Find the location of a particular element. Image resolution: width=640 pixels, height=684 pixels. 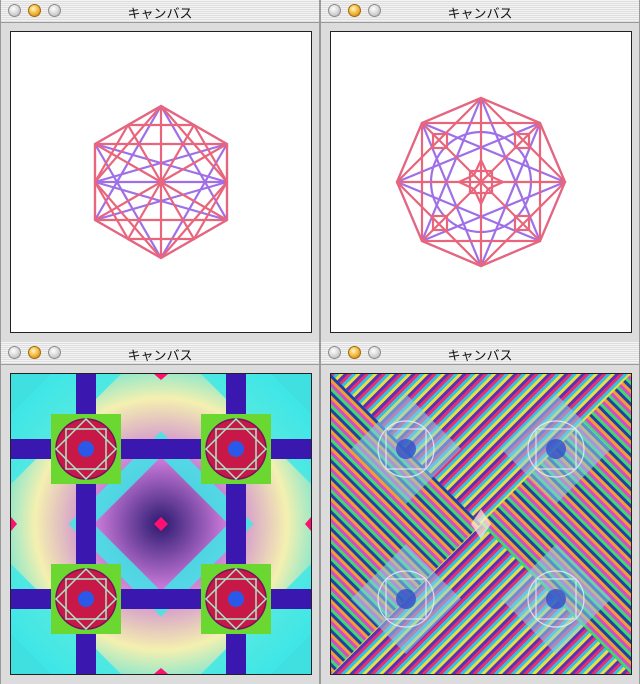

pattern-hexagon is located at coordinates (161, 182).